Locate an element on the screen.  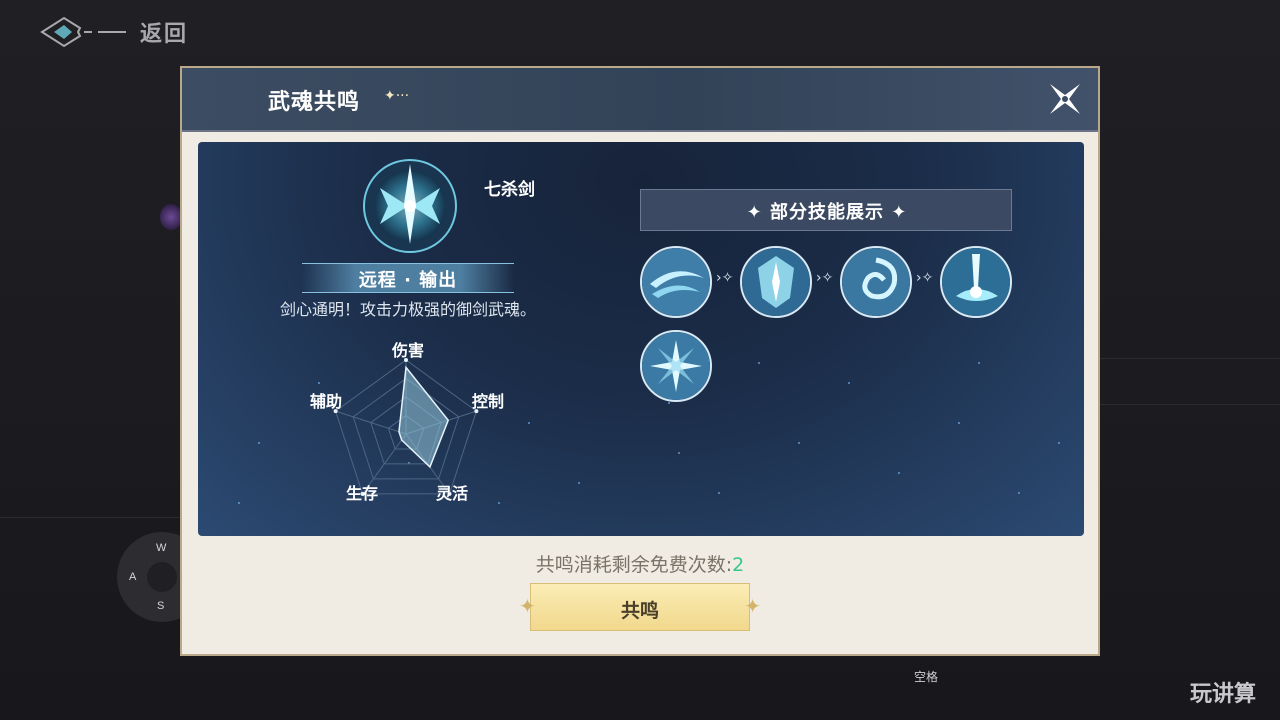
wind-slash-icon is located at coordinates (676, 282).